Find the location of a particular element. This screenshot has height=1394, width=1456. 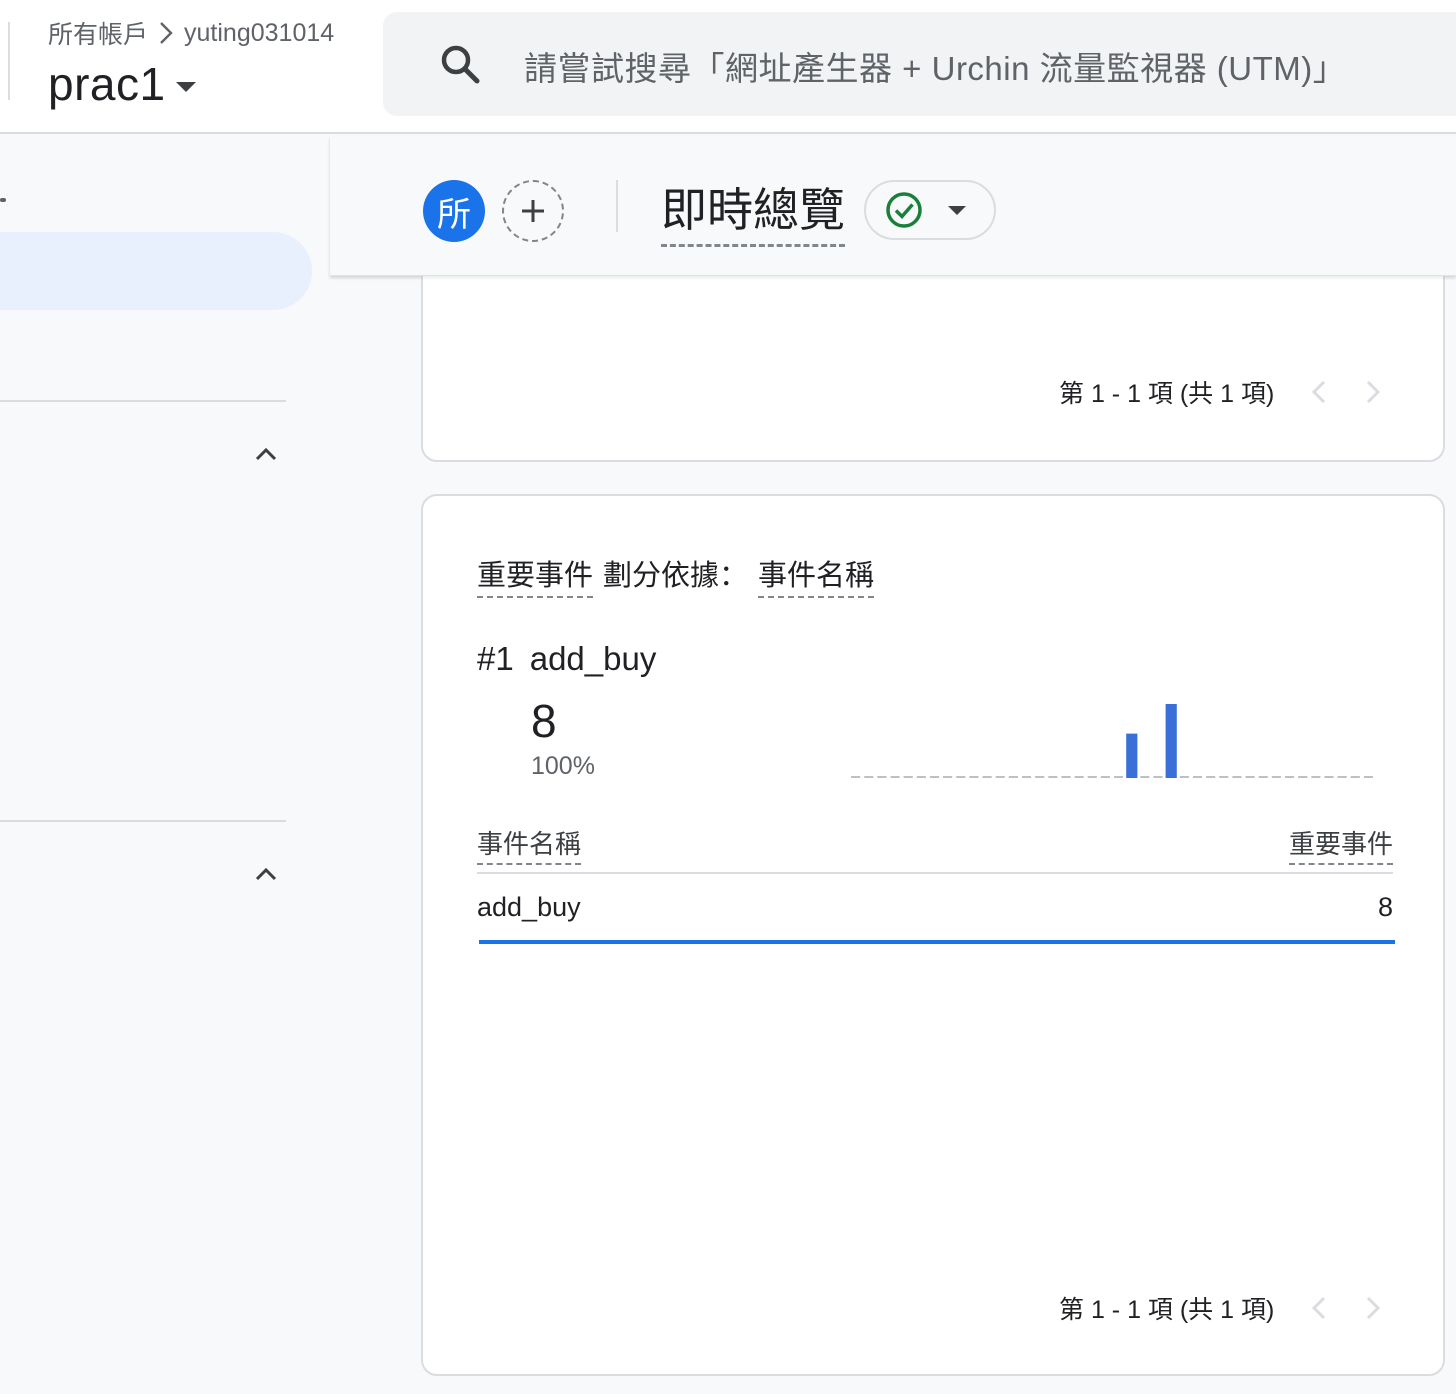

cell-event-name: add_buy is located at coordinates (529, 907).